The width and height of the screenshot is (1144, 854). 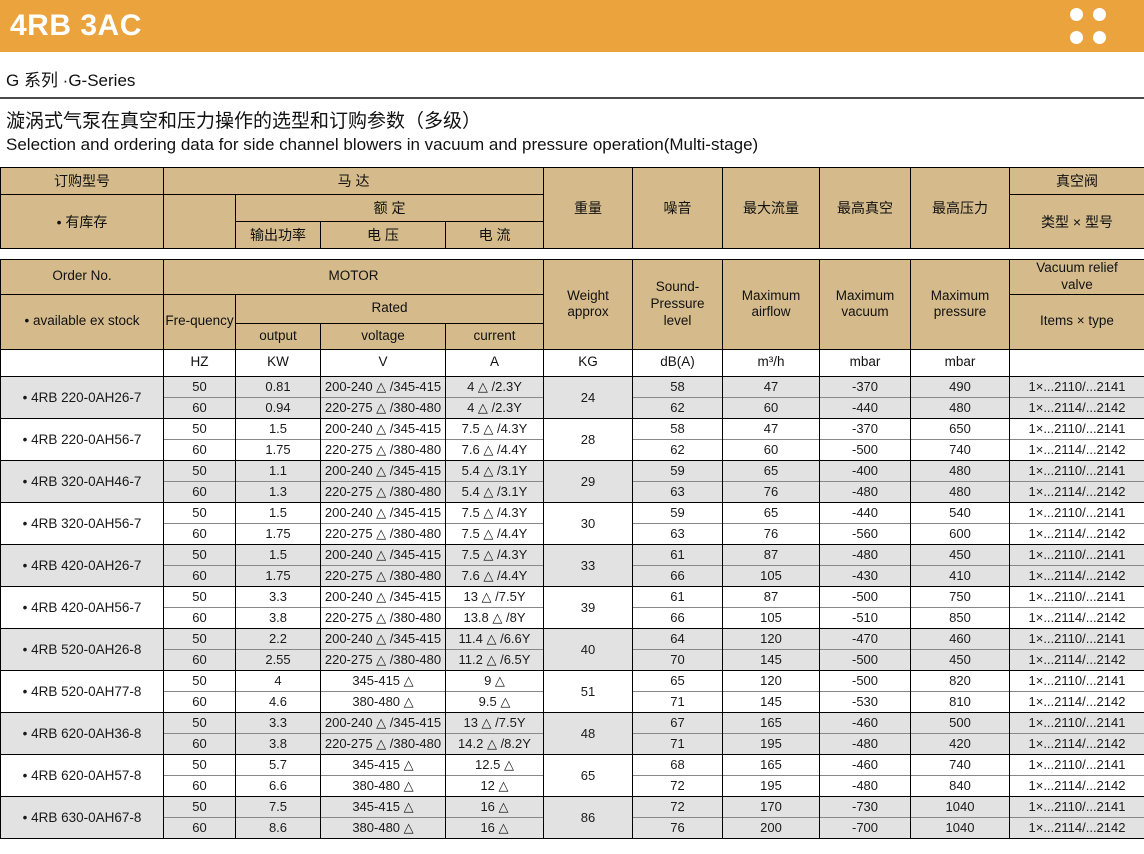 What do you see at coordinates (494, 659) in the screenshot?
I see `current-cell: 11.2 △ /6.5Y` at bounding box center [494, 659].